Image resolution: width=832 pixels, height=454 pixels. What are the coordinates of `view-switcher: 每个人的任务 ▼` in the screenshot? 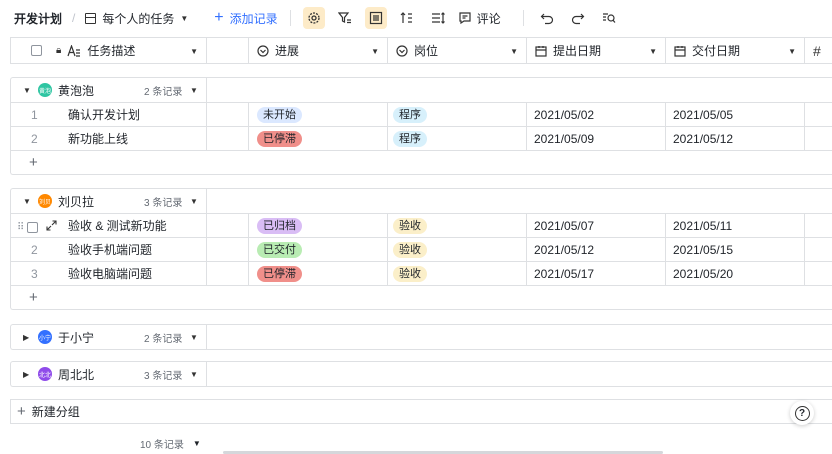 It's located at (136, 18).